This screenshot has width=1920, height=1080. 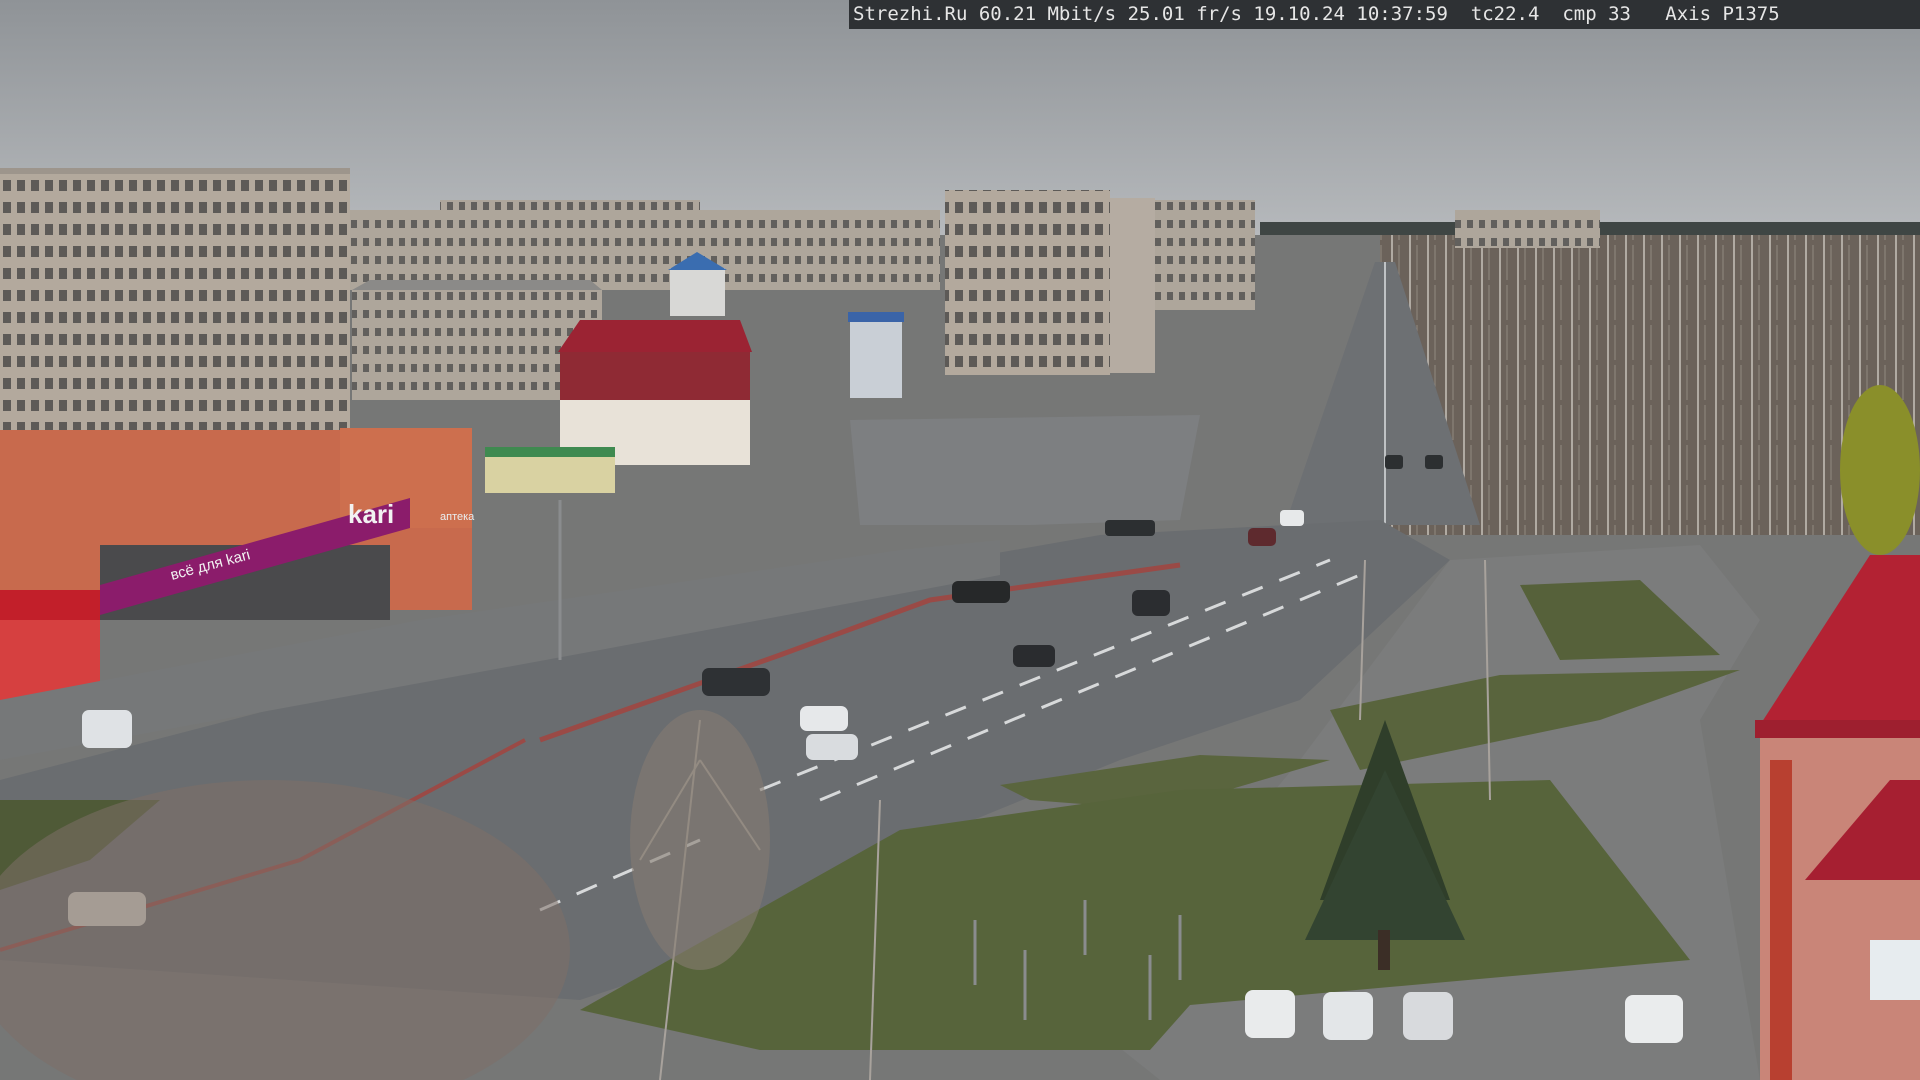 What do you see at coordinates (1722, 14) in the screenshot?
I see `overlay-camera-model: Axis P1375` at bounding box center [1722, 14].